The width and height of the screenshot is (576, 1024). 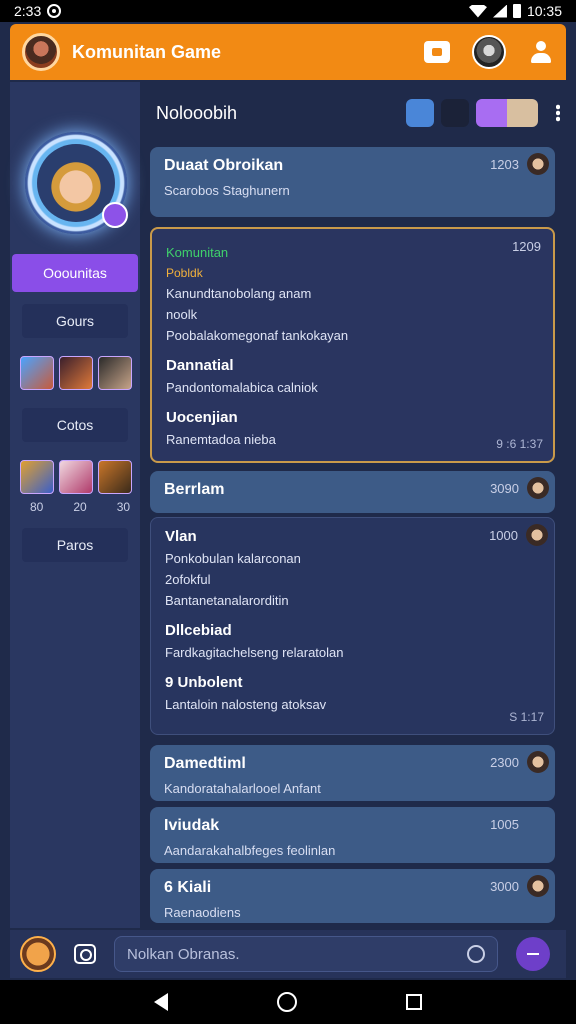 What do you see at coordinates (250, 850) in the screenshot?
I see `post-subtitle: Aandarakahalbfeges feolinlan` at bounding box center [250, 850].